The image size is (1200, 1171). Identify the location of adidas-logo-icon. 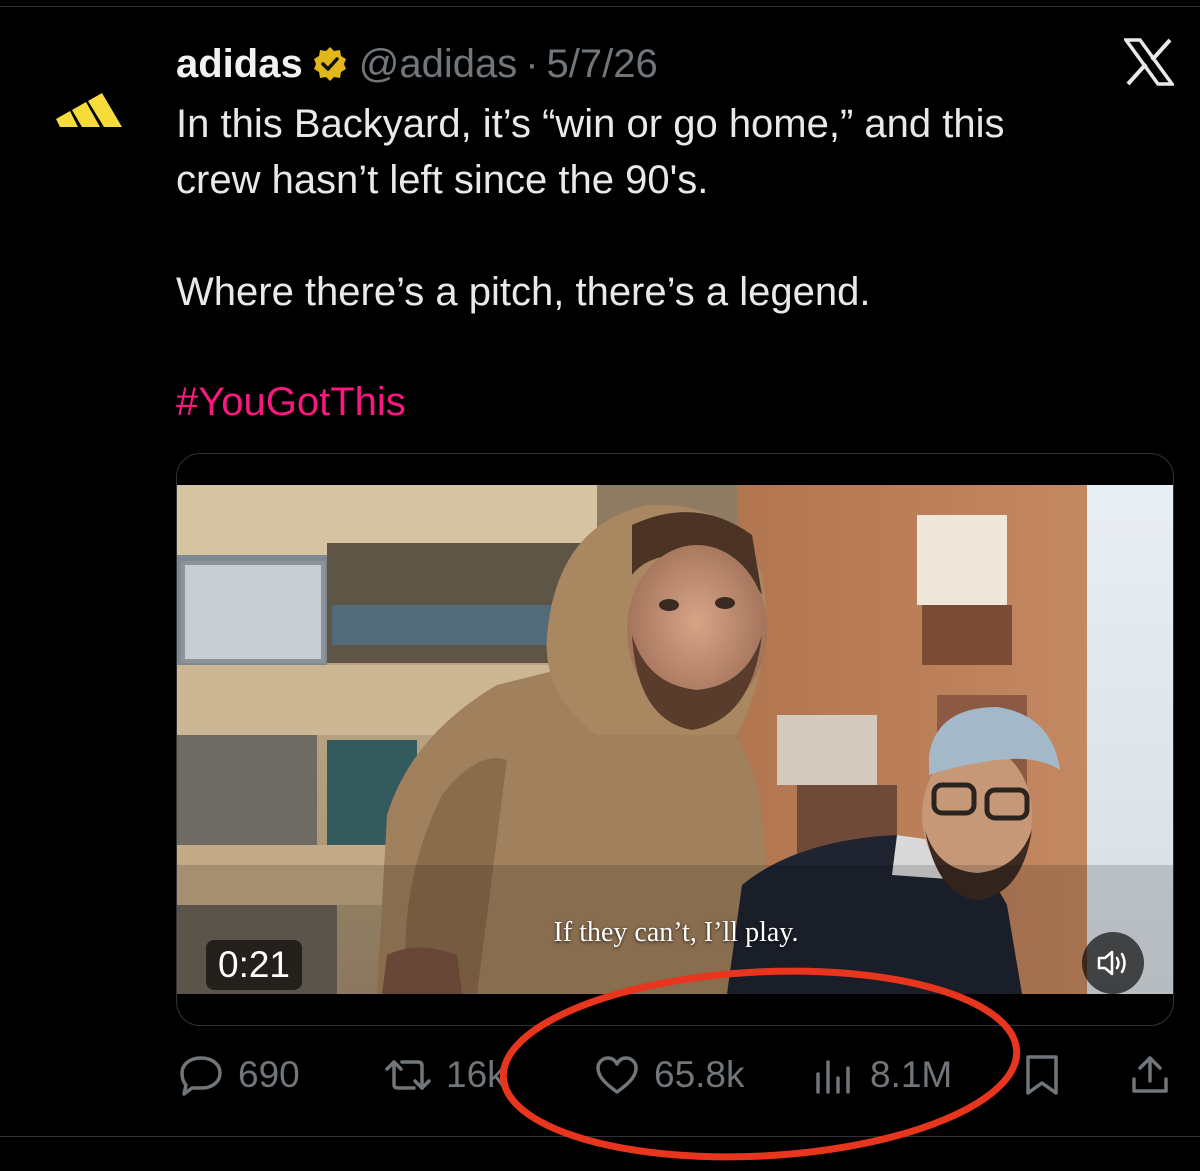
(89, 110).